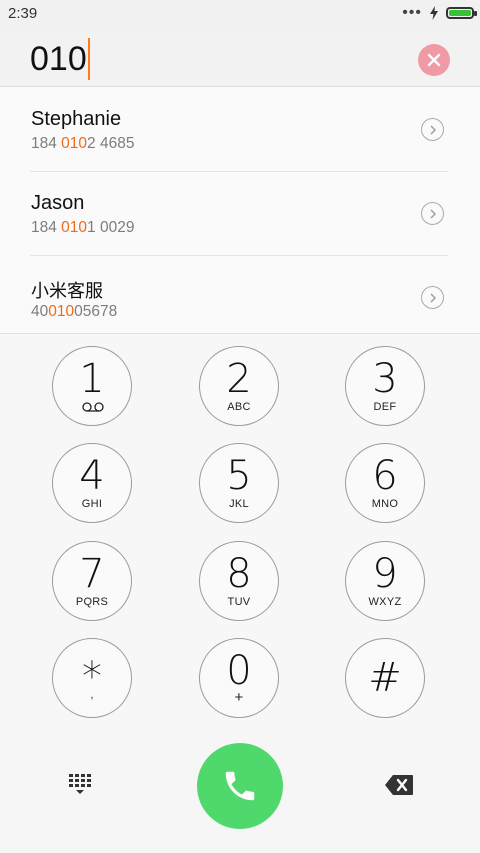 Image resolution: width=480 pixels, height=853 pixels. I want to click on dial-number-input: 010, so click(60, 59).